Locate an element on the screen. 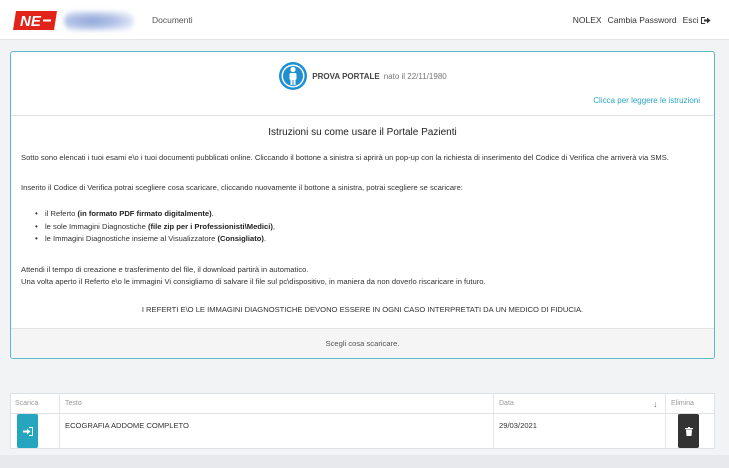 The image size is (729, 468). table-row: ECOGRAFIA ADDOME COMPLETO 29/03/2021 is located at coordinates (362, 431).